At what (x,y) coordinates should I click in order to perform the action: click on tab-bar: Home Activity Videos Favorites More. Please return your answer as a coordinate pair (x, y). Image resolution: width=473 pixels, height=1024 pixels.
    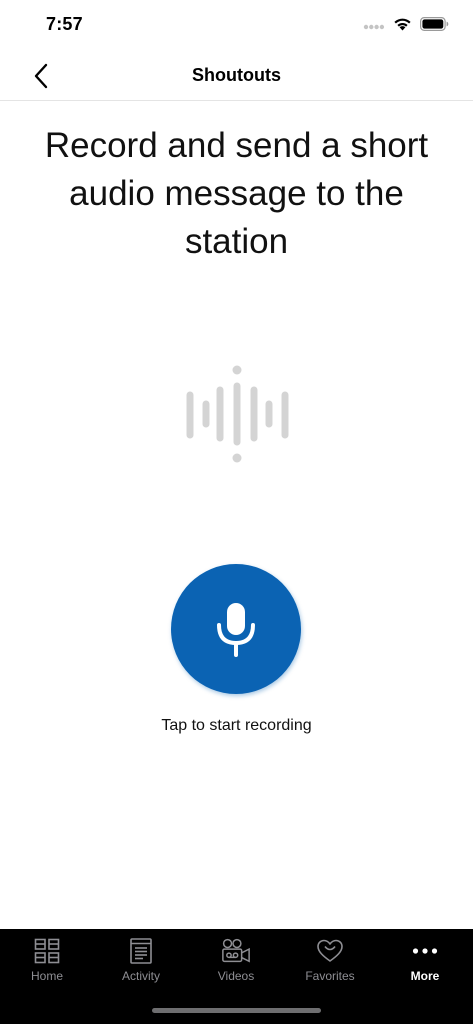
    Looking at the image, I should click on (236, 976).